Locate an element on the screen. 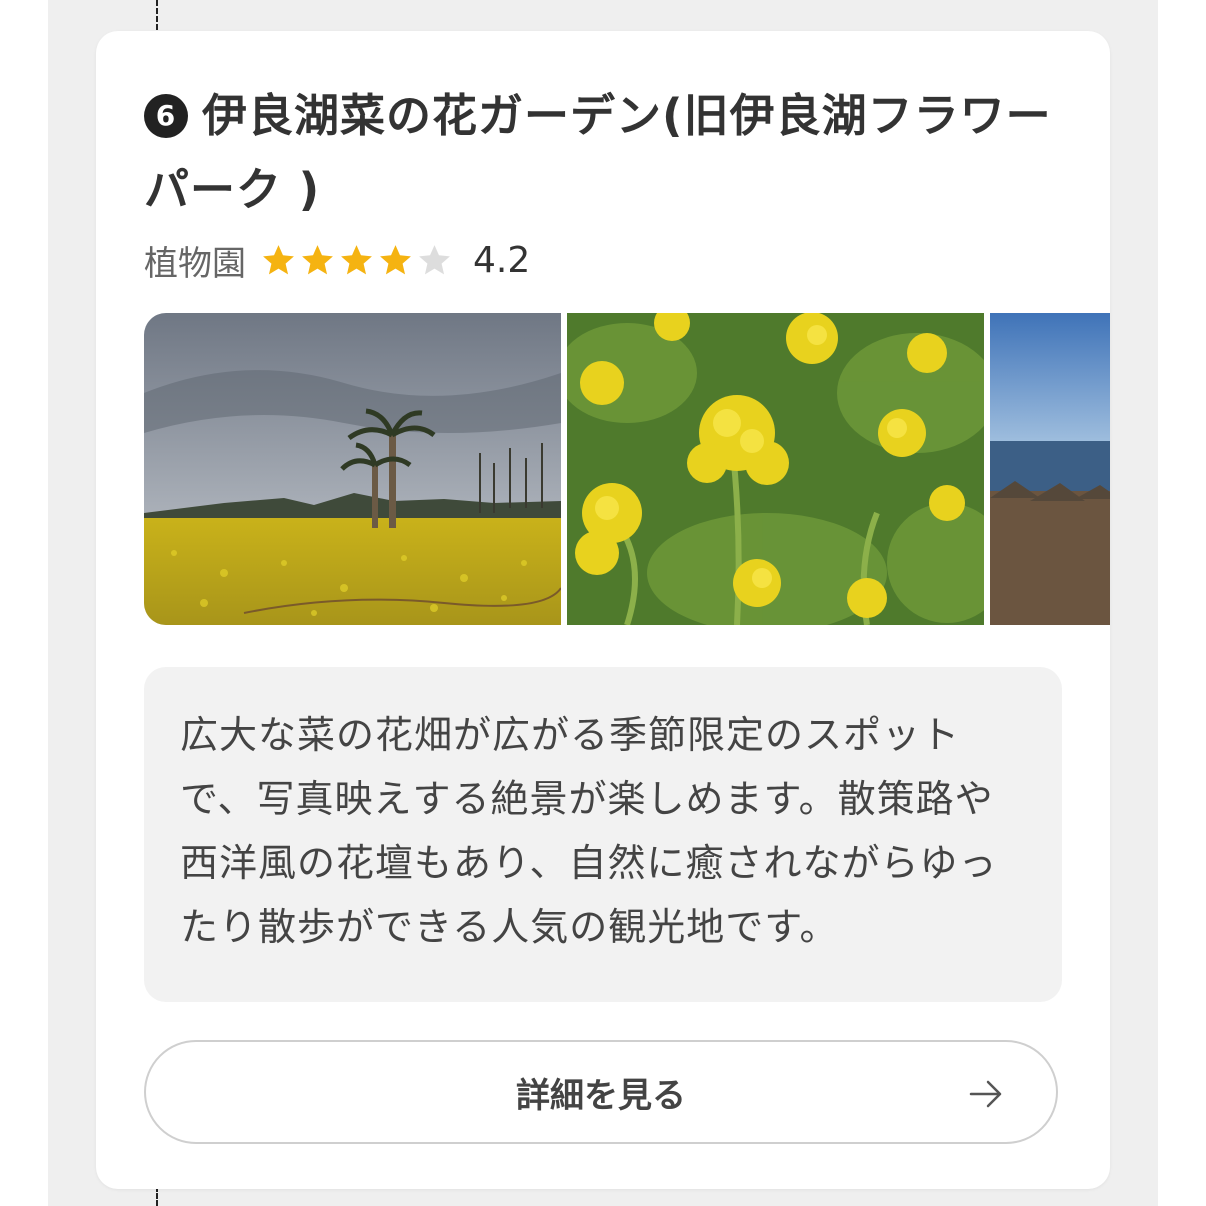 This screenshot has height=1206, width=1206. star-empty-icon is located at coordinates (434, 259).